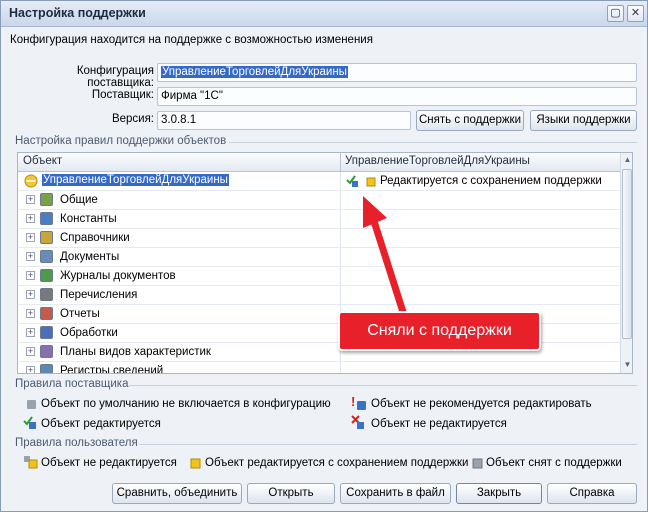  I want to click on common-icon, so click(46, 199).